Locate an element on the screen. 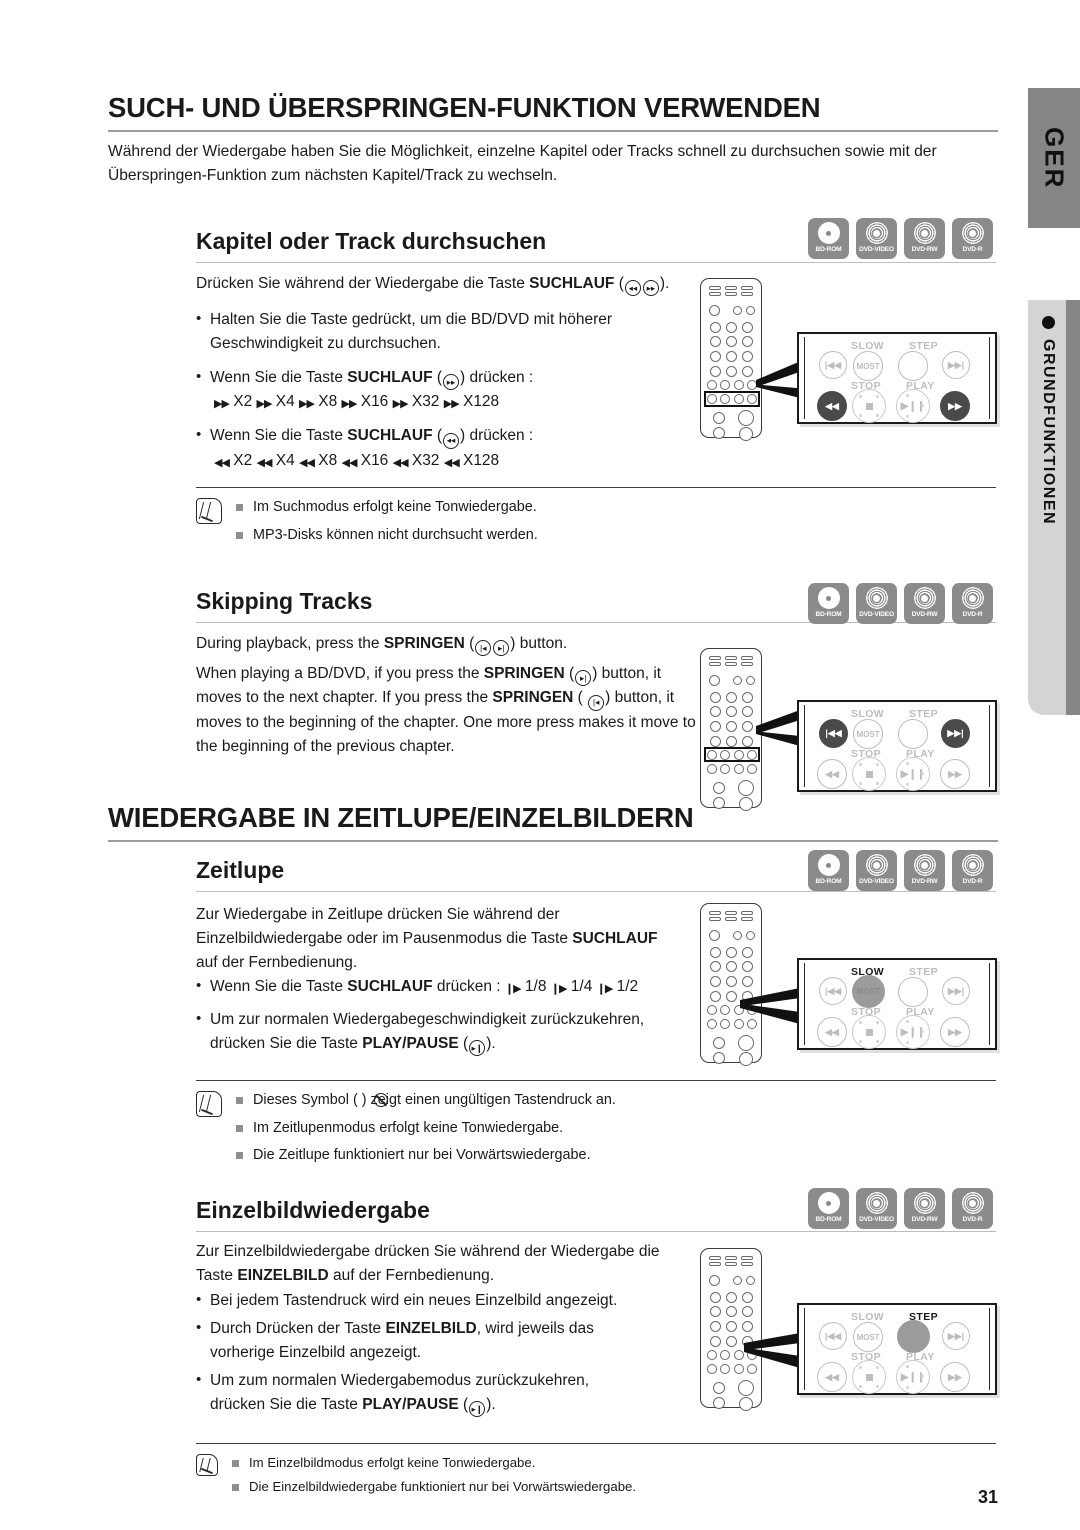 This screenshot has width=1080, height=1530. forward-speed-sequence: ▶▶ X2 ▶▶ X4 ▶▶ X8 ▶▶ X16 ▶▶ X32 ▶▶ X128 is located at coordinates (357, 402).